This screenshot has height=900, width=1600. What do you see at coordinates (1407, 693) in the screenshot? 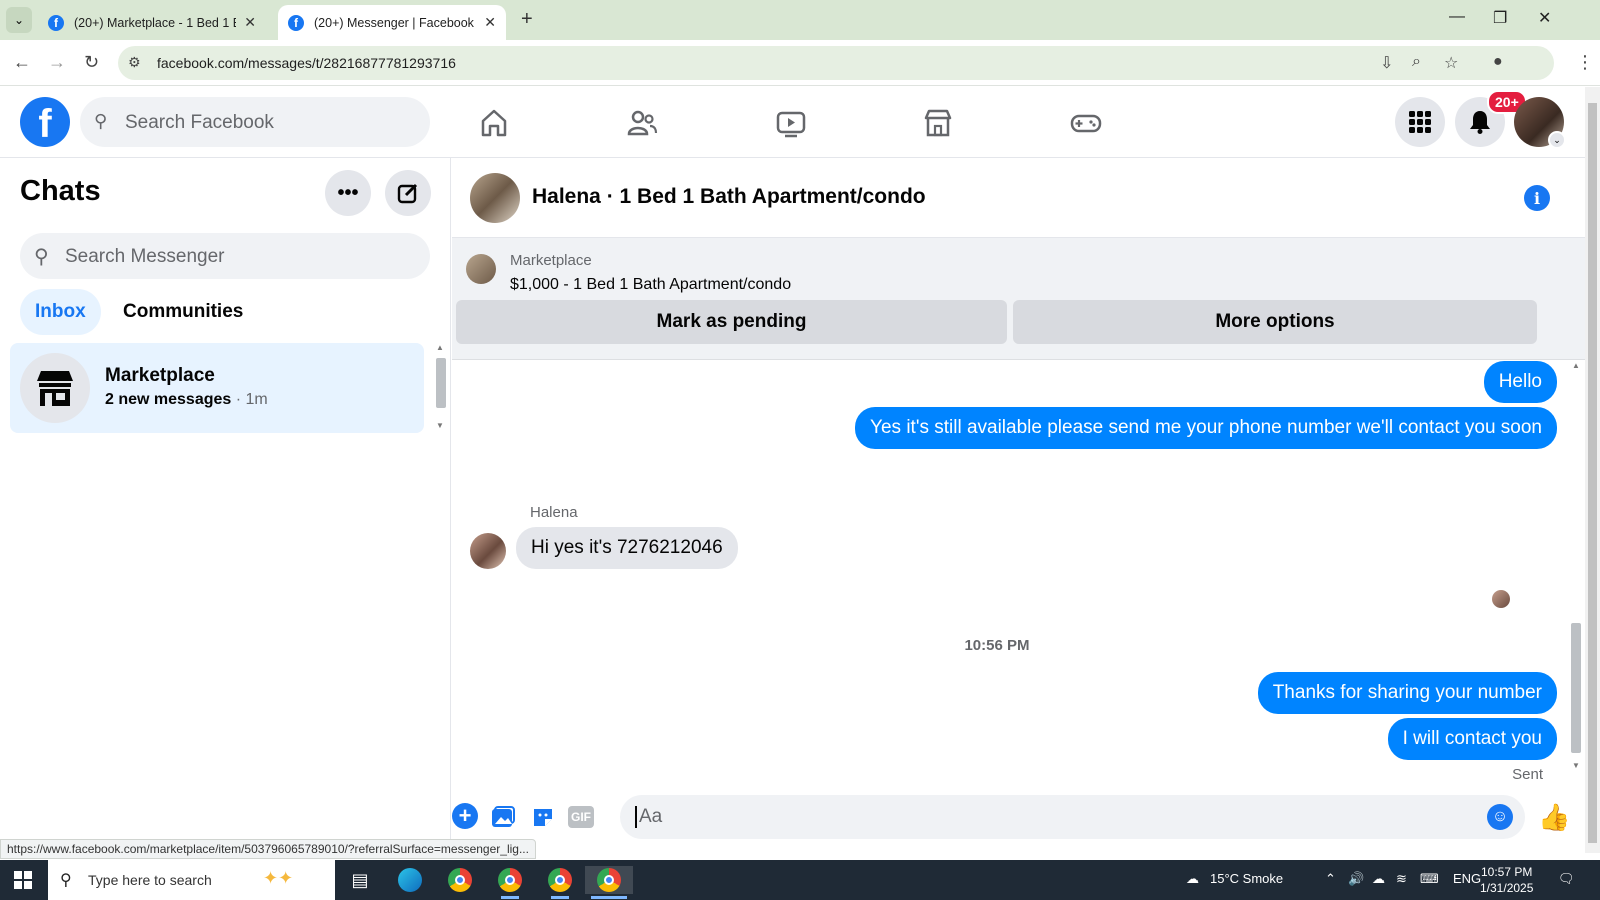
I see `message-bubble-outgoing: Thanks for sharing your number` at bounding box center [1407, 693].